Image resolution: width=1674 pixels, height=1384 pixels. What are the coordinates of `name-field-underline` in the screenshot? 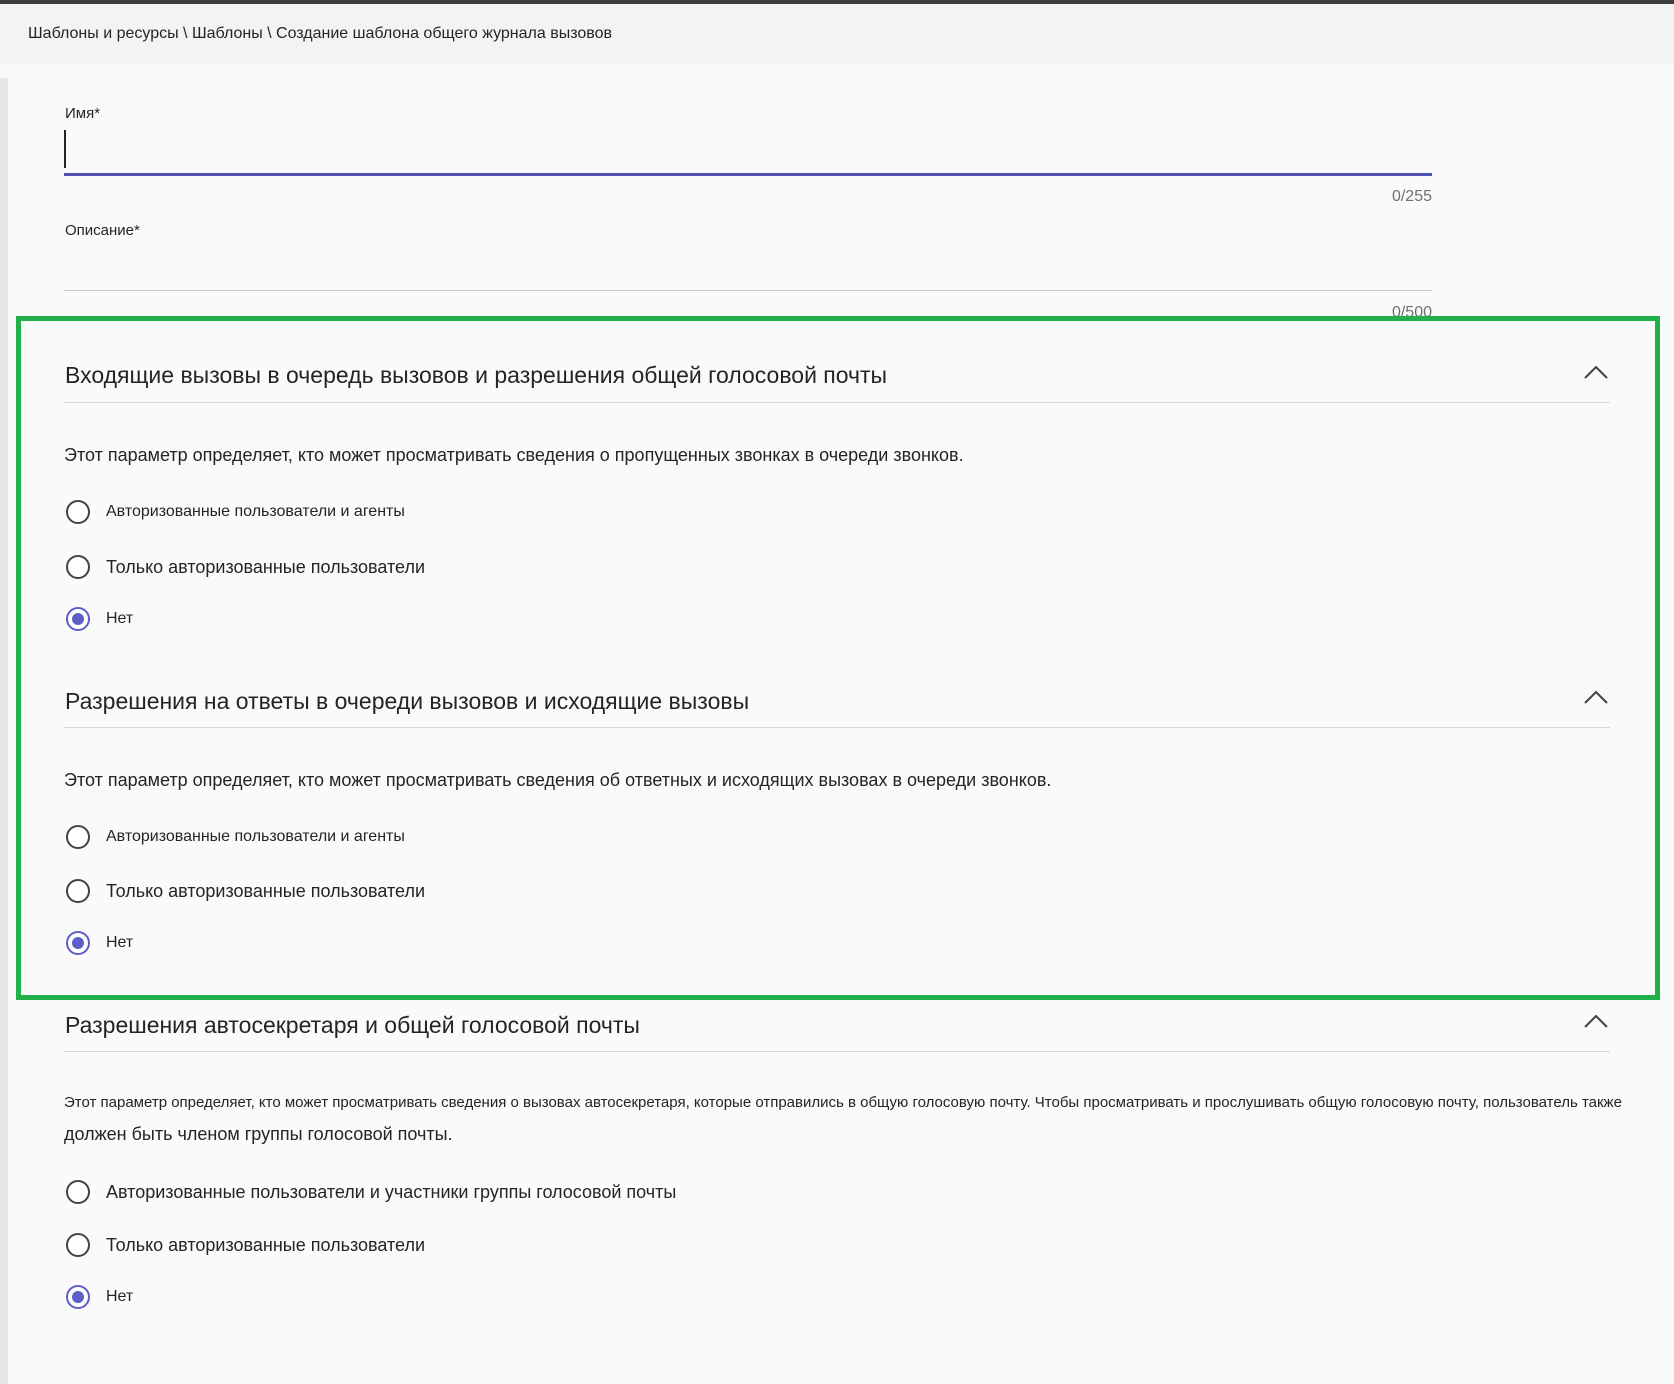 It's located at (748, 174).